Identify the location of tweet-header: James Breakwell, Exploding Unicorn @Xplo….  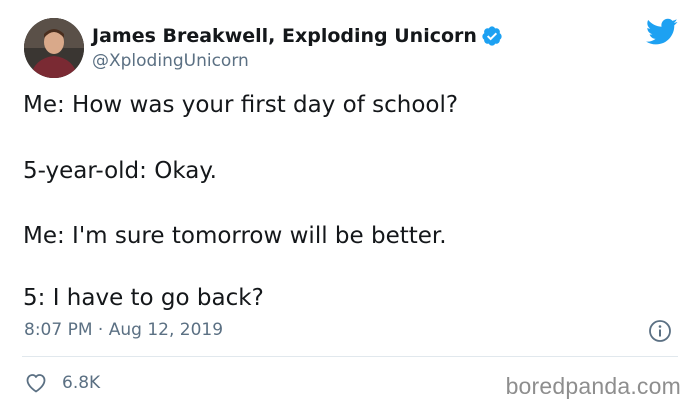
(263, 48).